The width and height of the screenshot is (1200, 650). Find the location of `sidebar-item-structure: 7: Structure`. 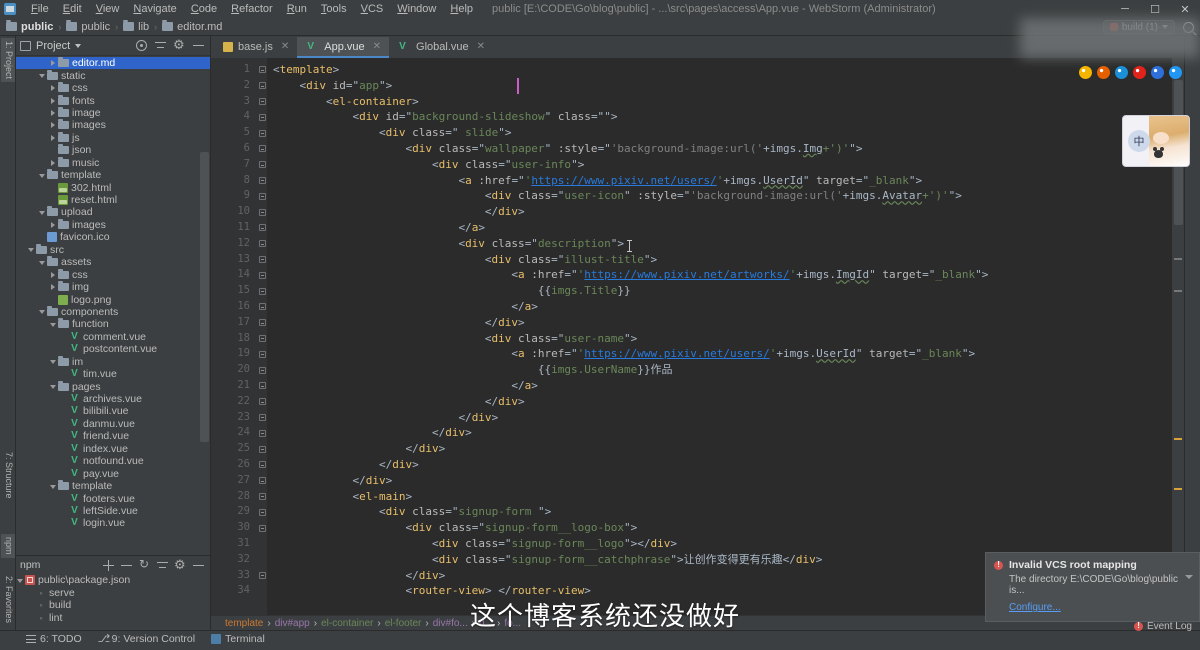

sidebar-item-structure: 7: Structure is located at coordinates (8, 475).